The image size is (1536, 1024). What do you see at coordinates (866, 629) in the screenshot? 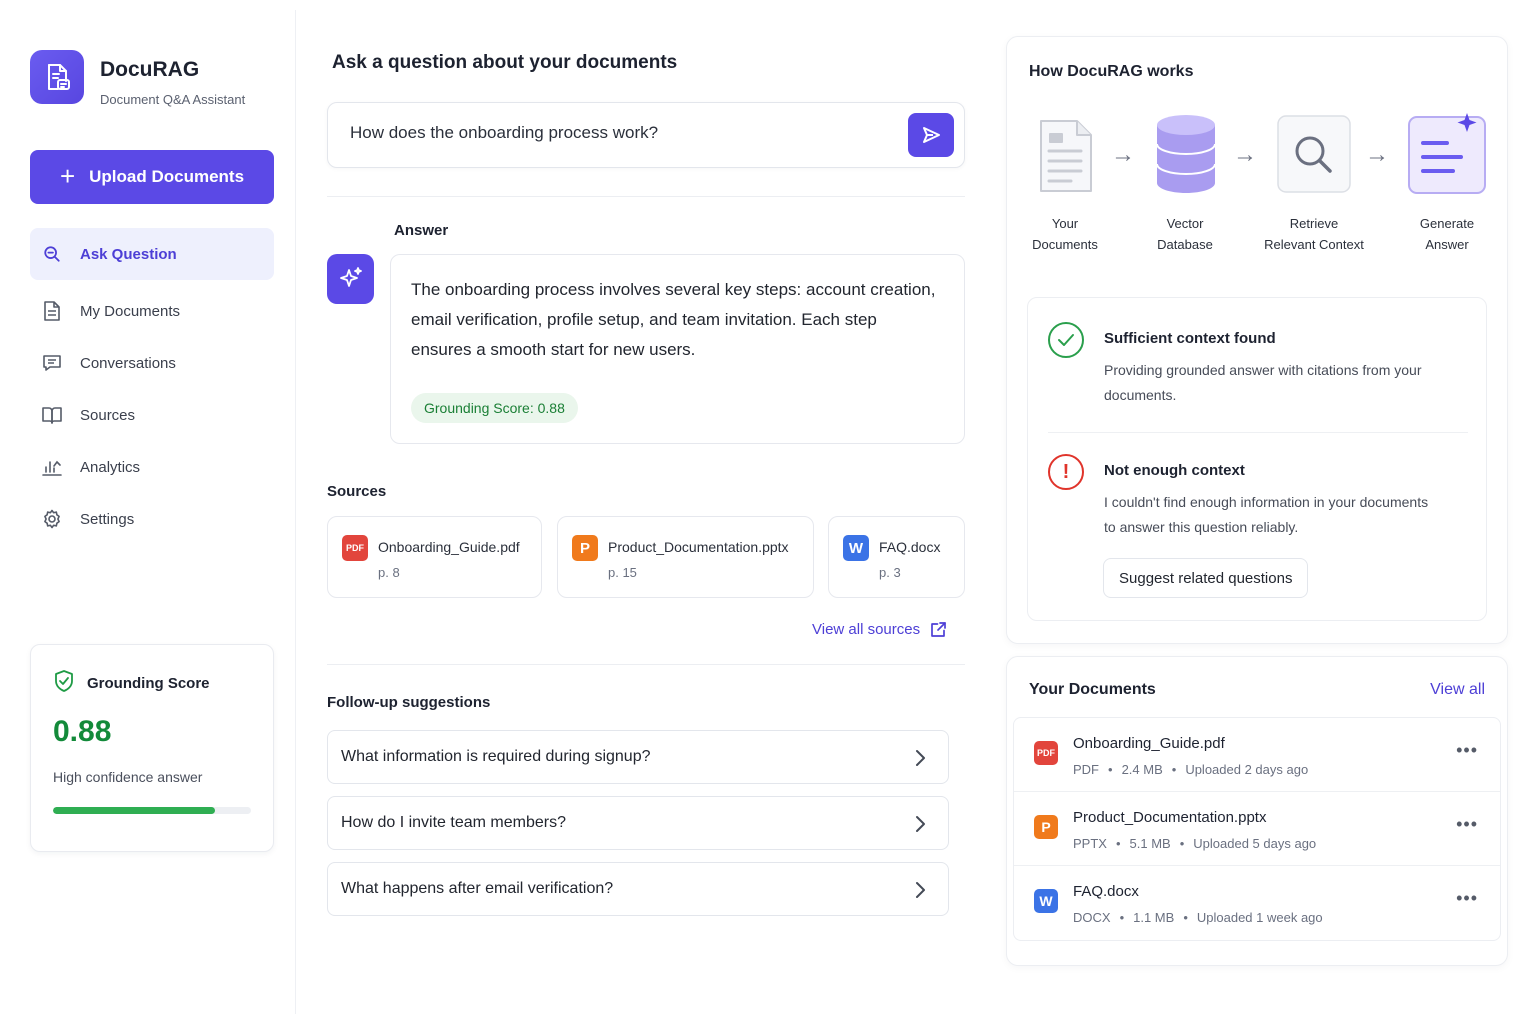
I see `view-all-sources-label: View all sources` at bounding box center [866, 629].